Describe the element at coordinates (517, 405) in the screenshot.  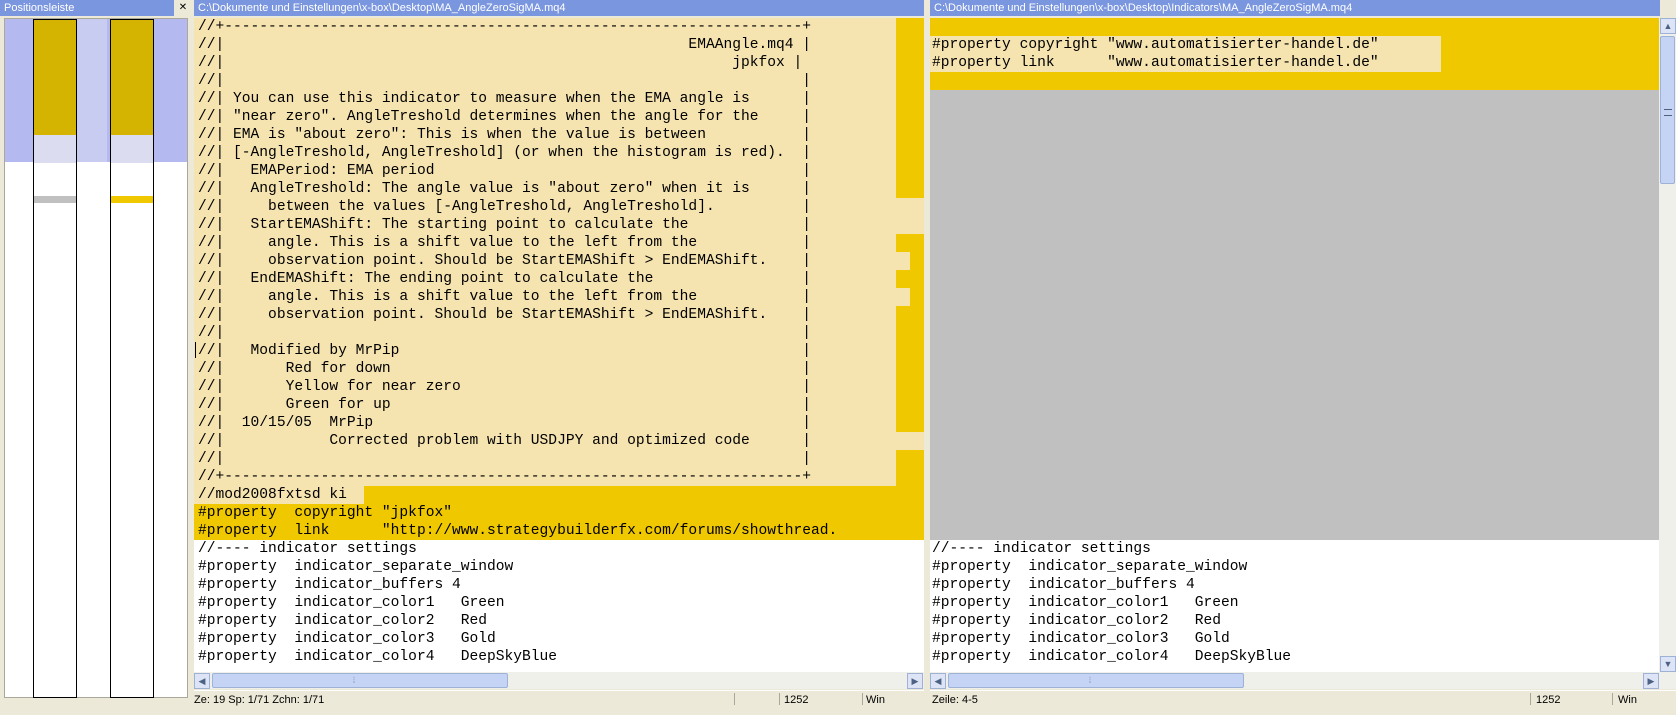
I see `code-line: //| Green for up |` at that location.